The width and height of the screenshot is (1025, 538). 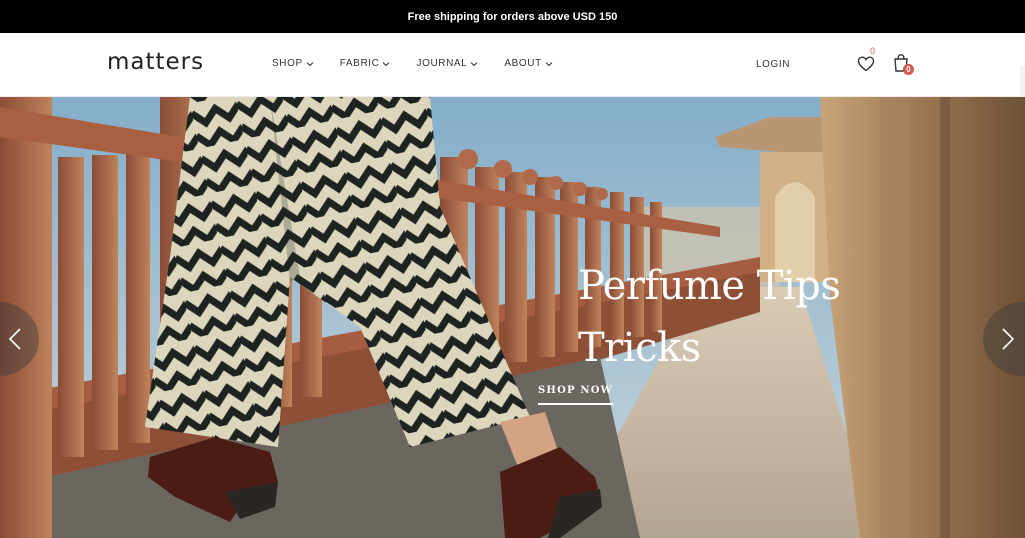 I want to click on chevron-left-icon, so click(x=14, y=339).